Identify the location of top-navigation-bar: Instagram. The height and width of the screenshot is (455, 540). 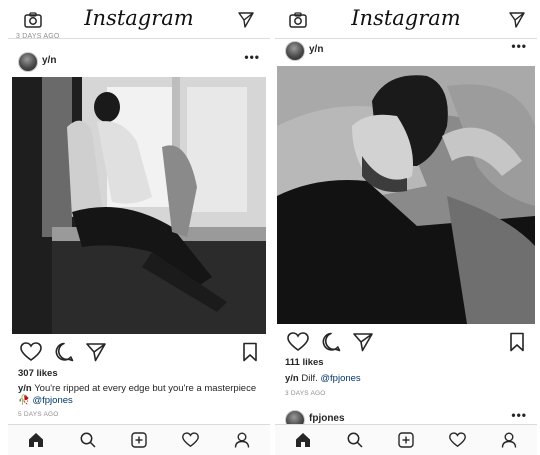
(406, 19).